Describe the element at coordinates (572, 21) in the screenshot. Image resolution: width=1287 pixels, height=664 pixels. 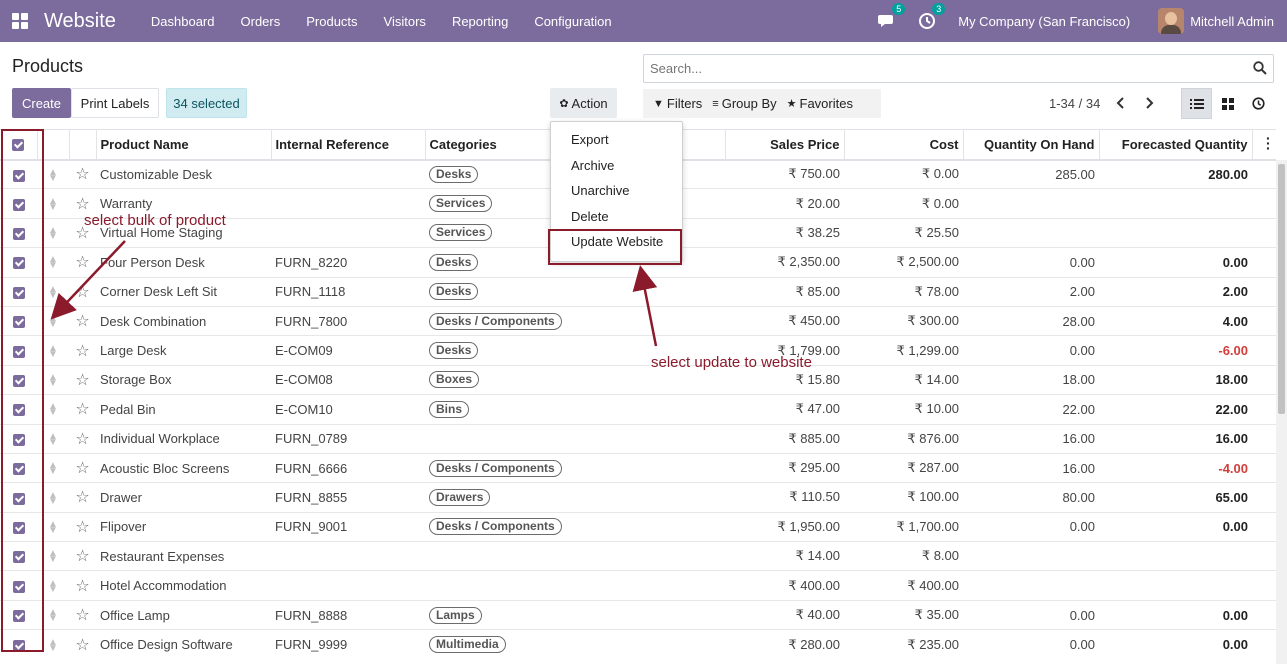
I see `menu-configuration: Configuration` at that location.